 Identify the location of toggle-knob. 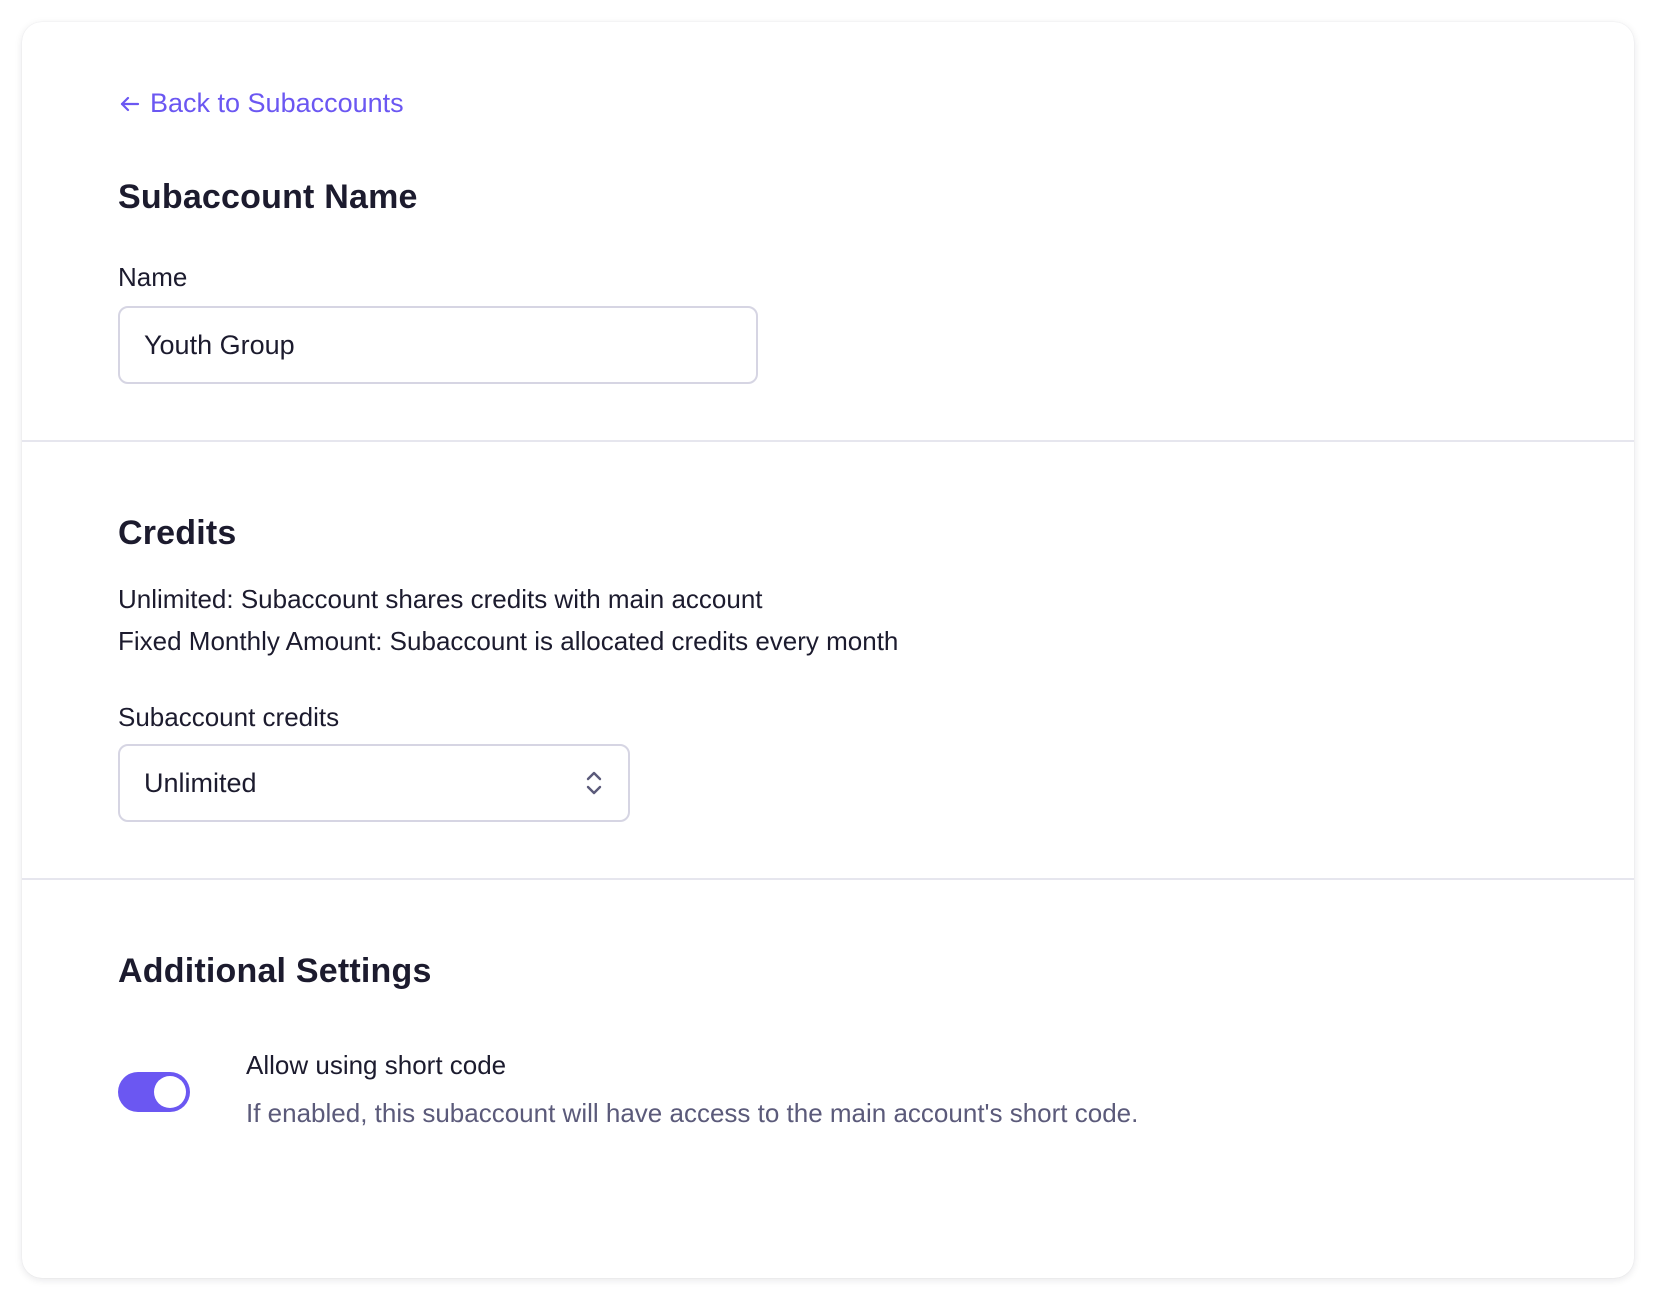
(170, 1092).